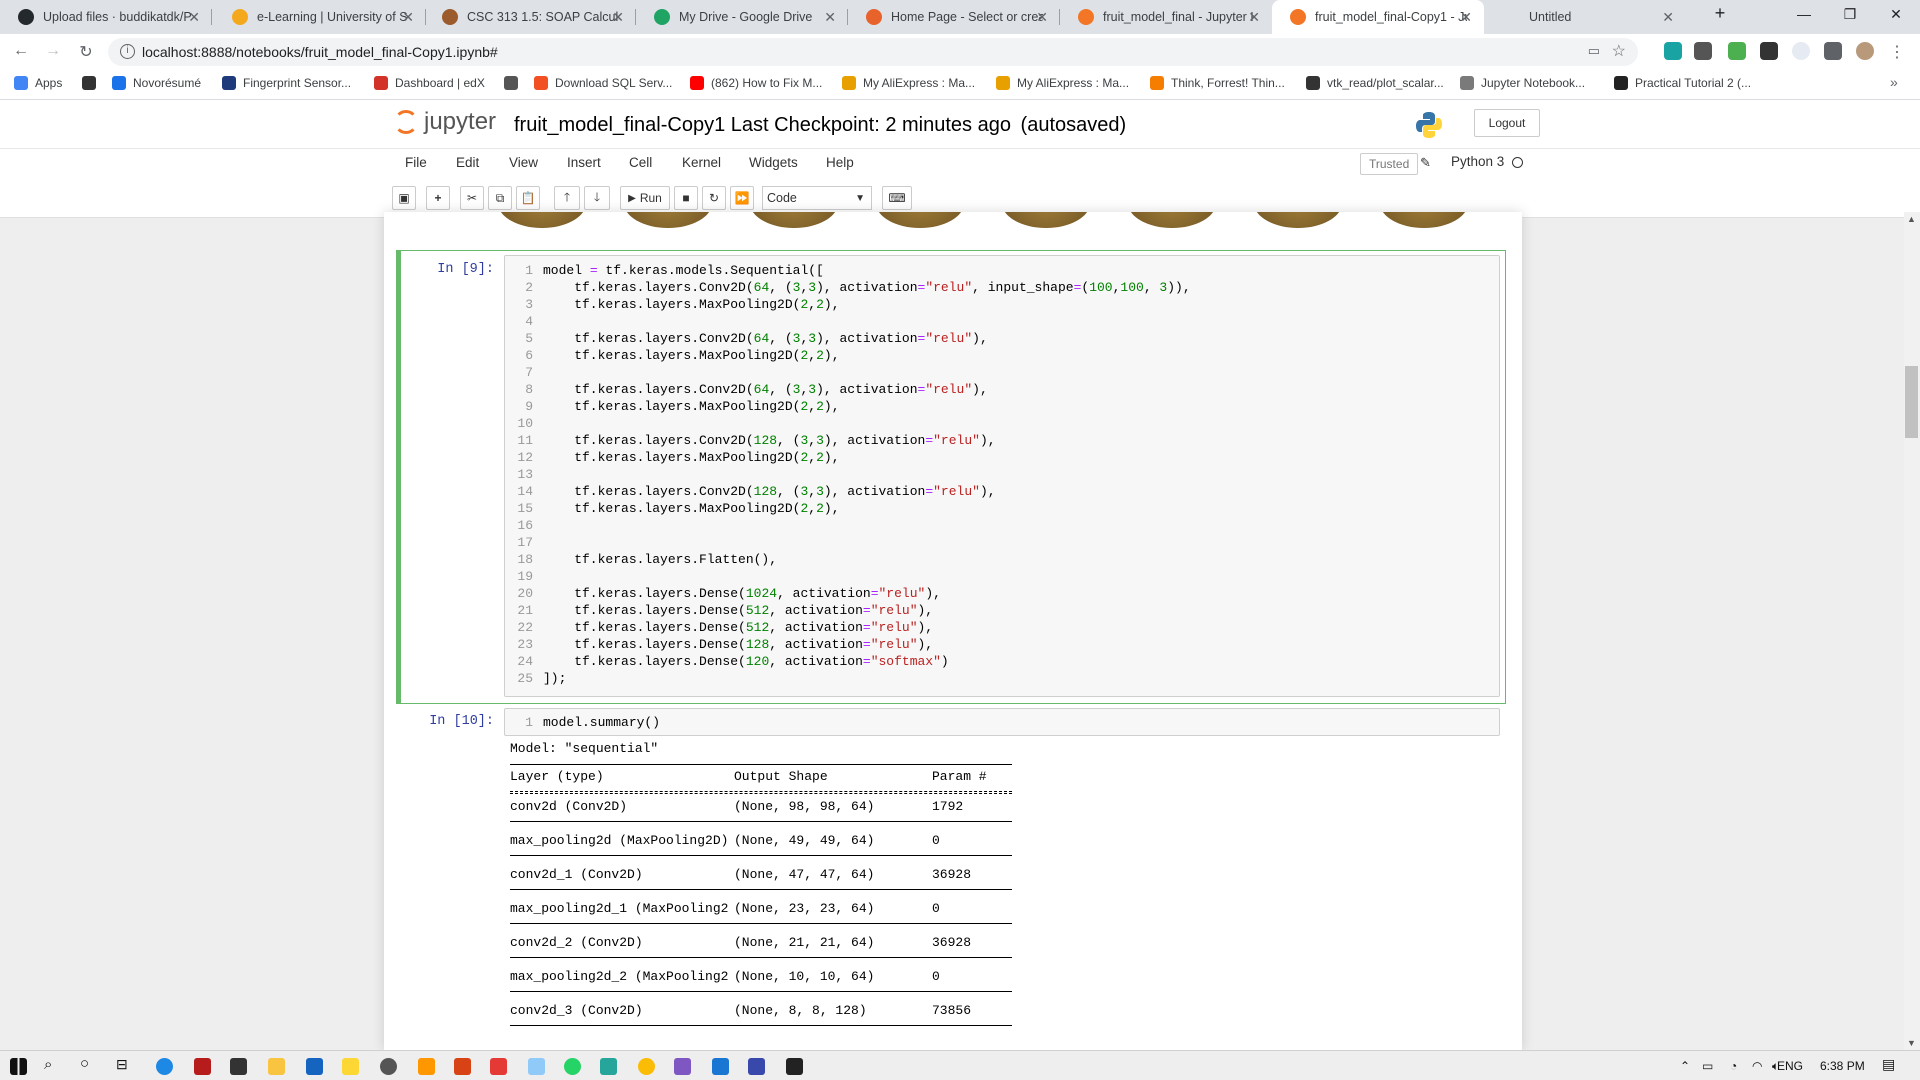 Image resolution: width=1920 pixels, height=1080 pixels. Describe the element at coordinates (1166, 17) in the screenshot. I see `browser-tab: fruit_model_final - Jupyter I ✕` at that location.